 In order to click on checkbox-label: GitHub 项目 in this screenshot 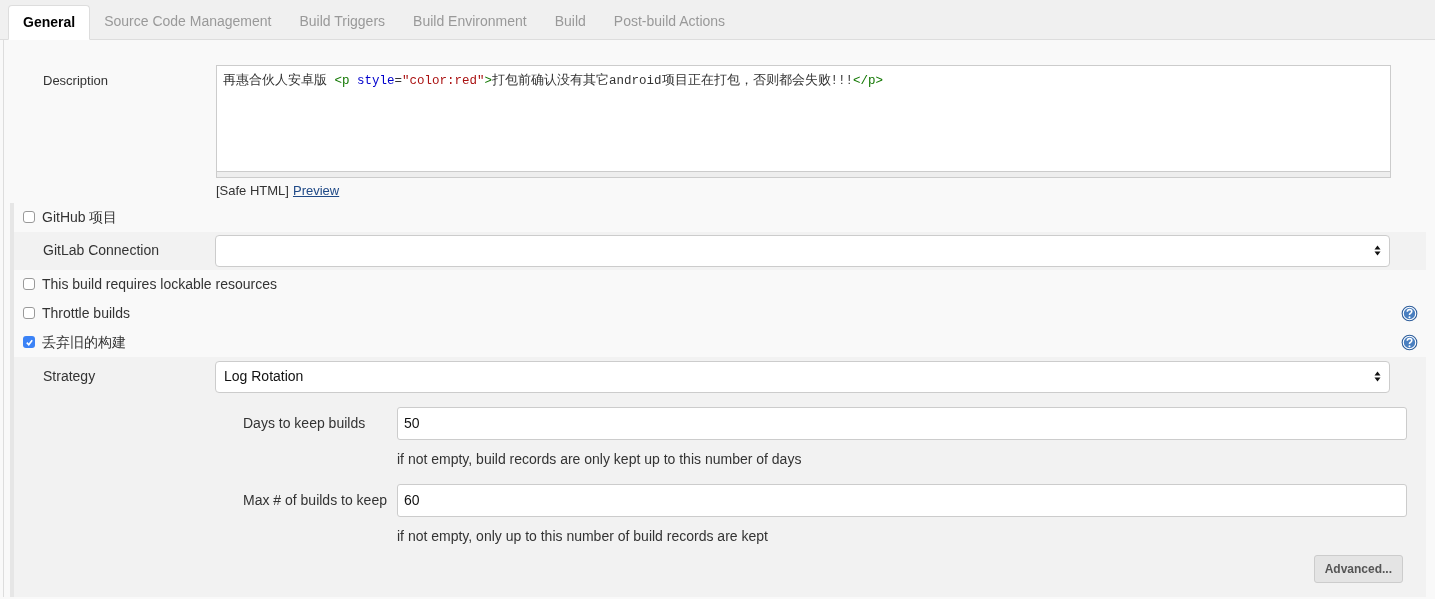, I will do `click(80, 217)`.